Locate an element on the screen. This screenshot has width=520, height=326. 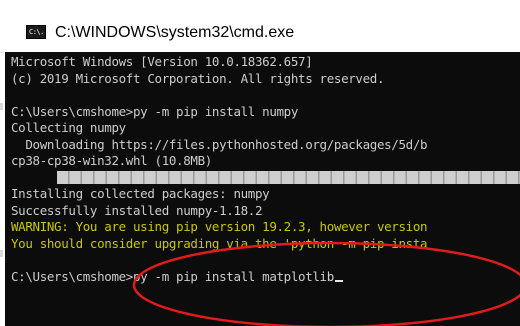
cmd-console-icon: C:\. is located at coordinates (36, 32).